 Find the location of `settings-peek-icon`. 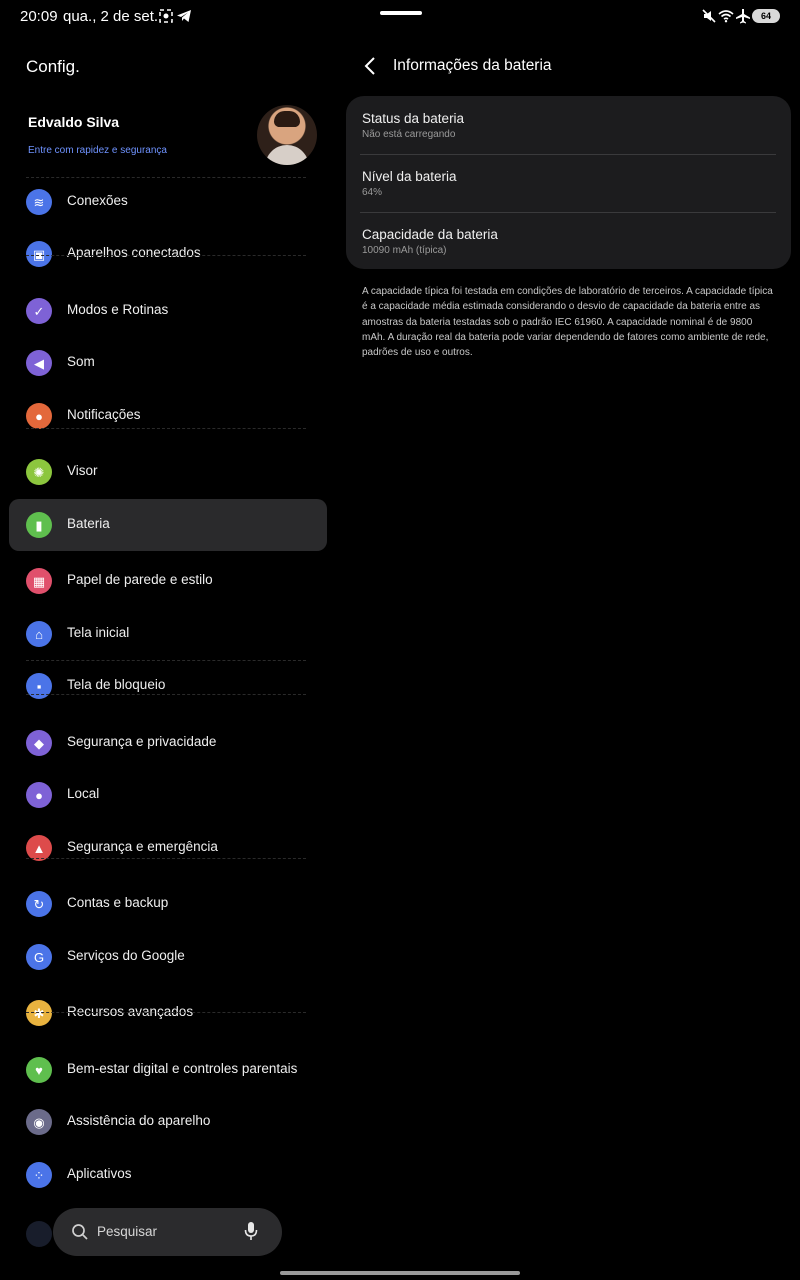

settings-peek-icon is located at coordinates (39, 1234).